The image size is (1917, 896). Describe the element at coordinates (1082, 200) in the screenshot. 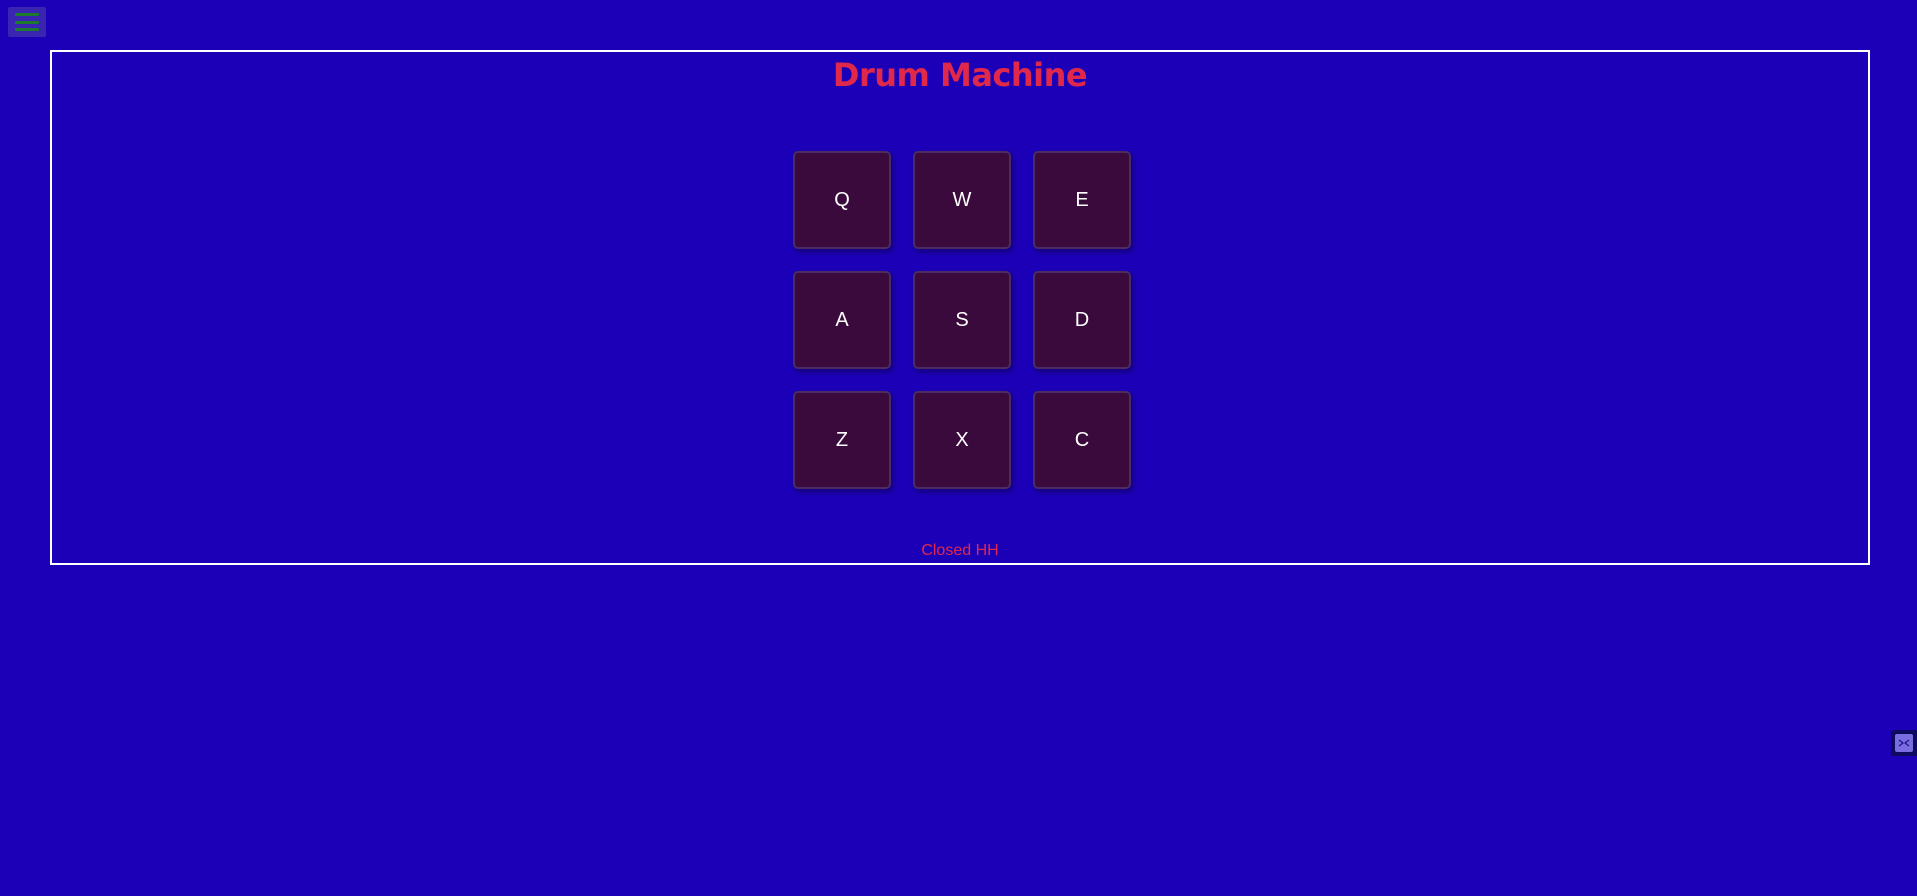

I see `drum-pad-e: E` at that location.